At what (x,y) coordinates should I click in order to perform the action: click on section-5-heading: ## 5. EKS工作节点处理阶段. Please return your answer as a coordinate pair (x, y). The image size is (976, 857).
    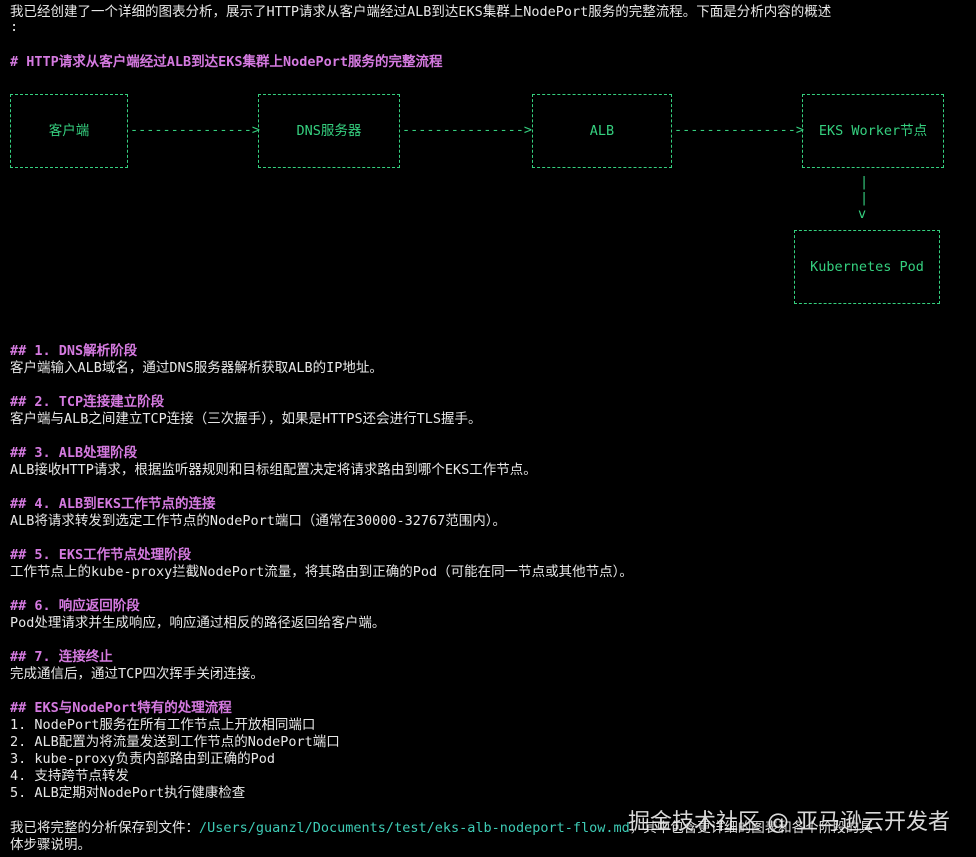
    Looking at the image, I should click on (101, 555).